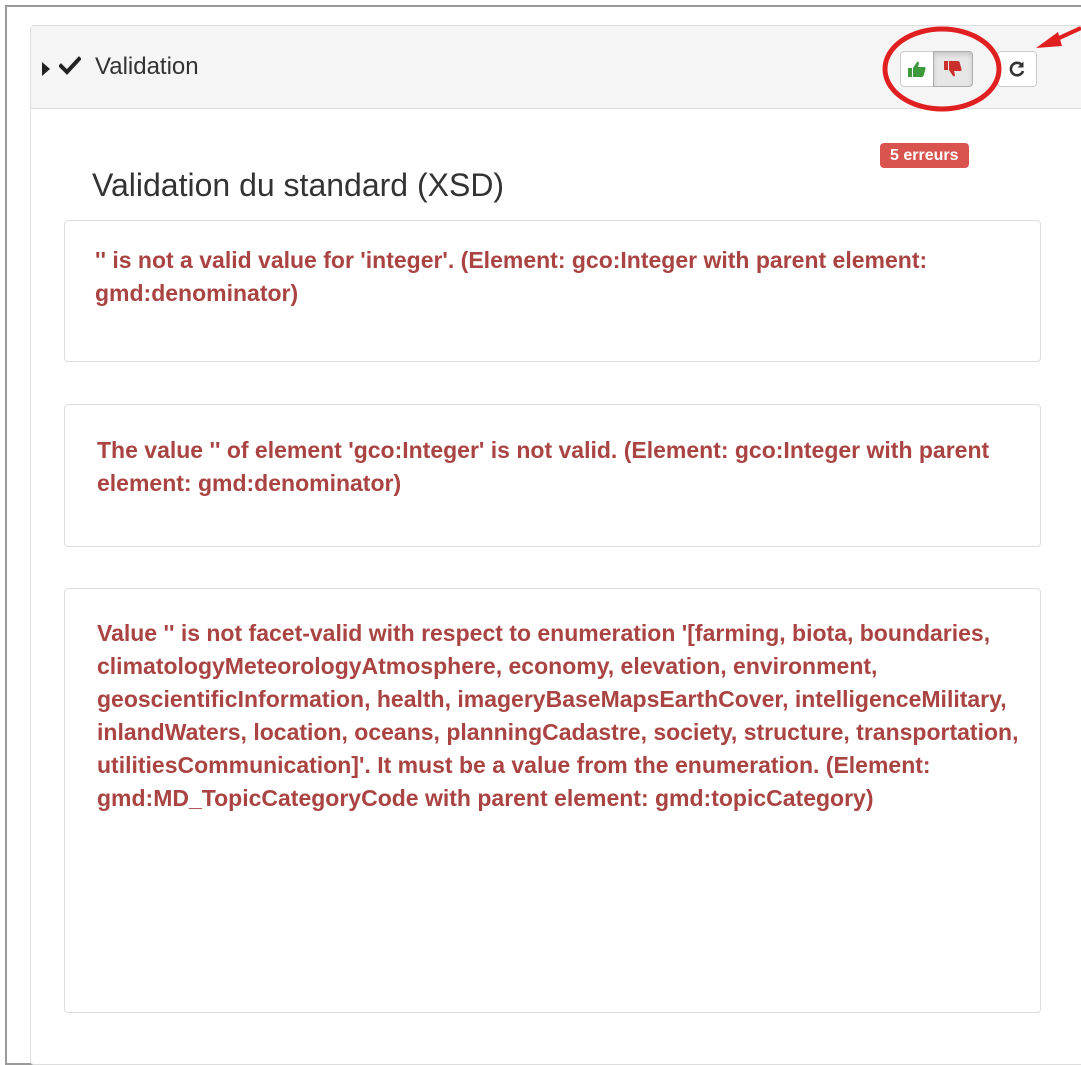  What do you see at coordinates (46, 69) in the screenshot?
I see `caret-right-icon` at bounding box center [46, 69].